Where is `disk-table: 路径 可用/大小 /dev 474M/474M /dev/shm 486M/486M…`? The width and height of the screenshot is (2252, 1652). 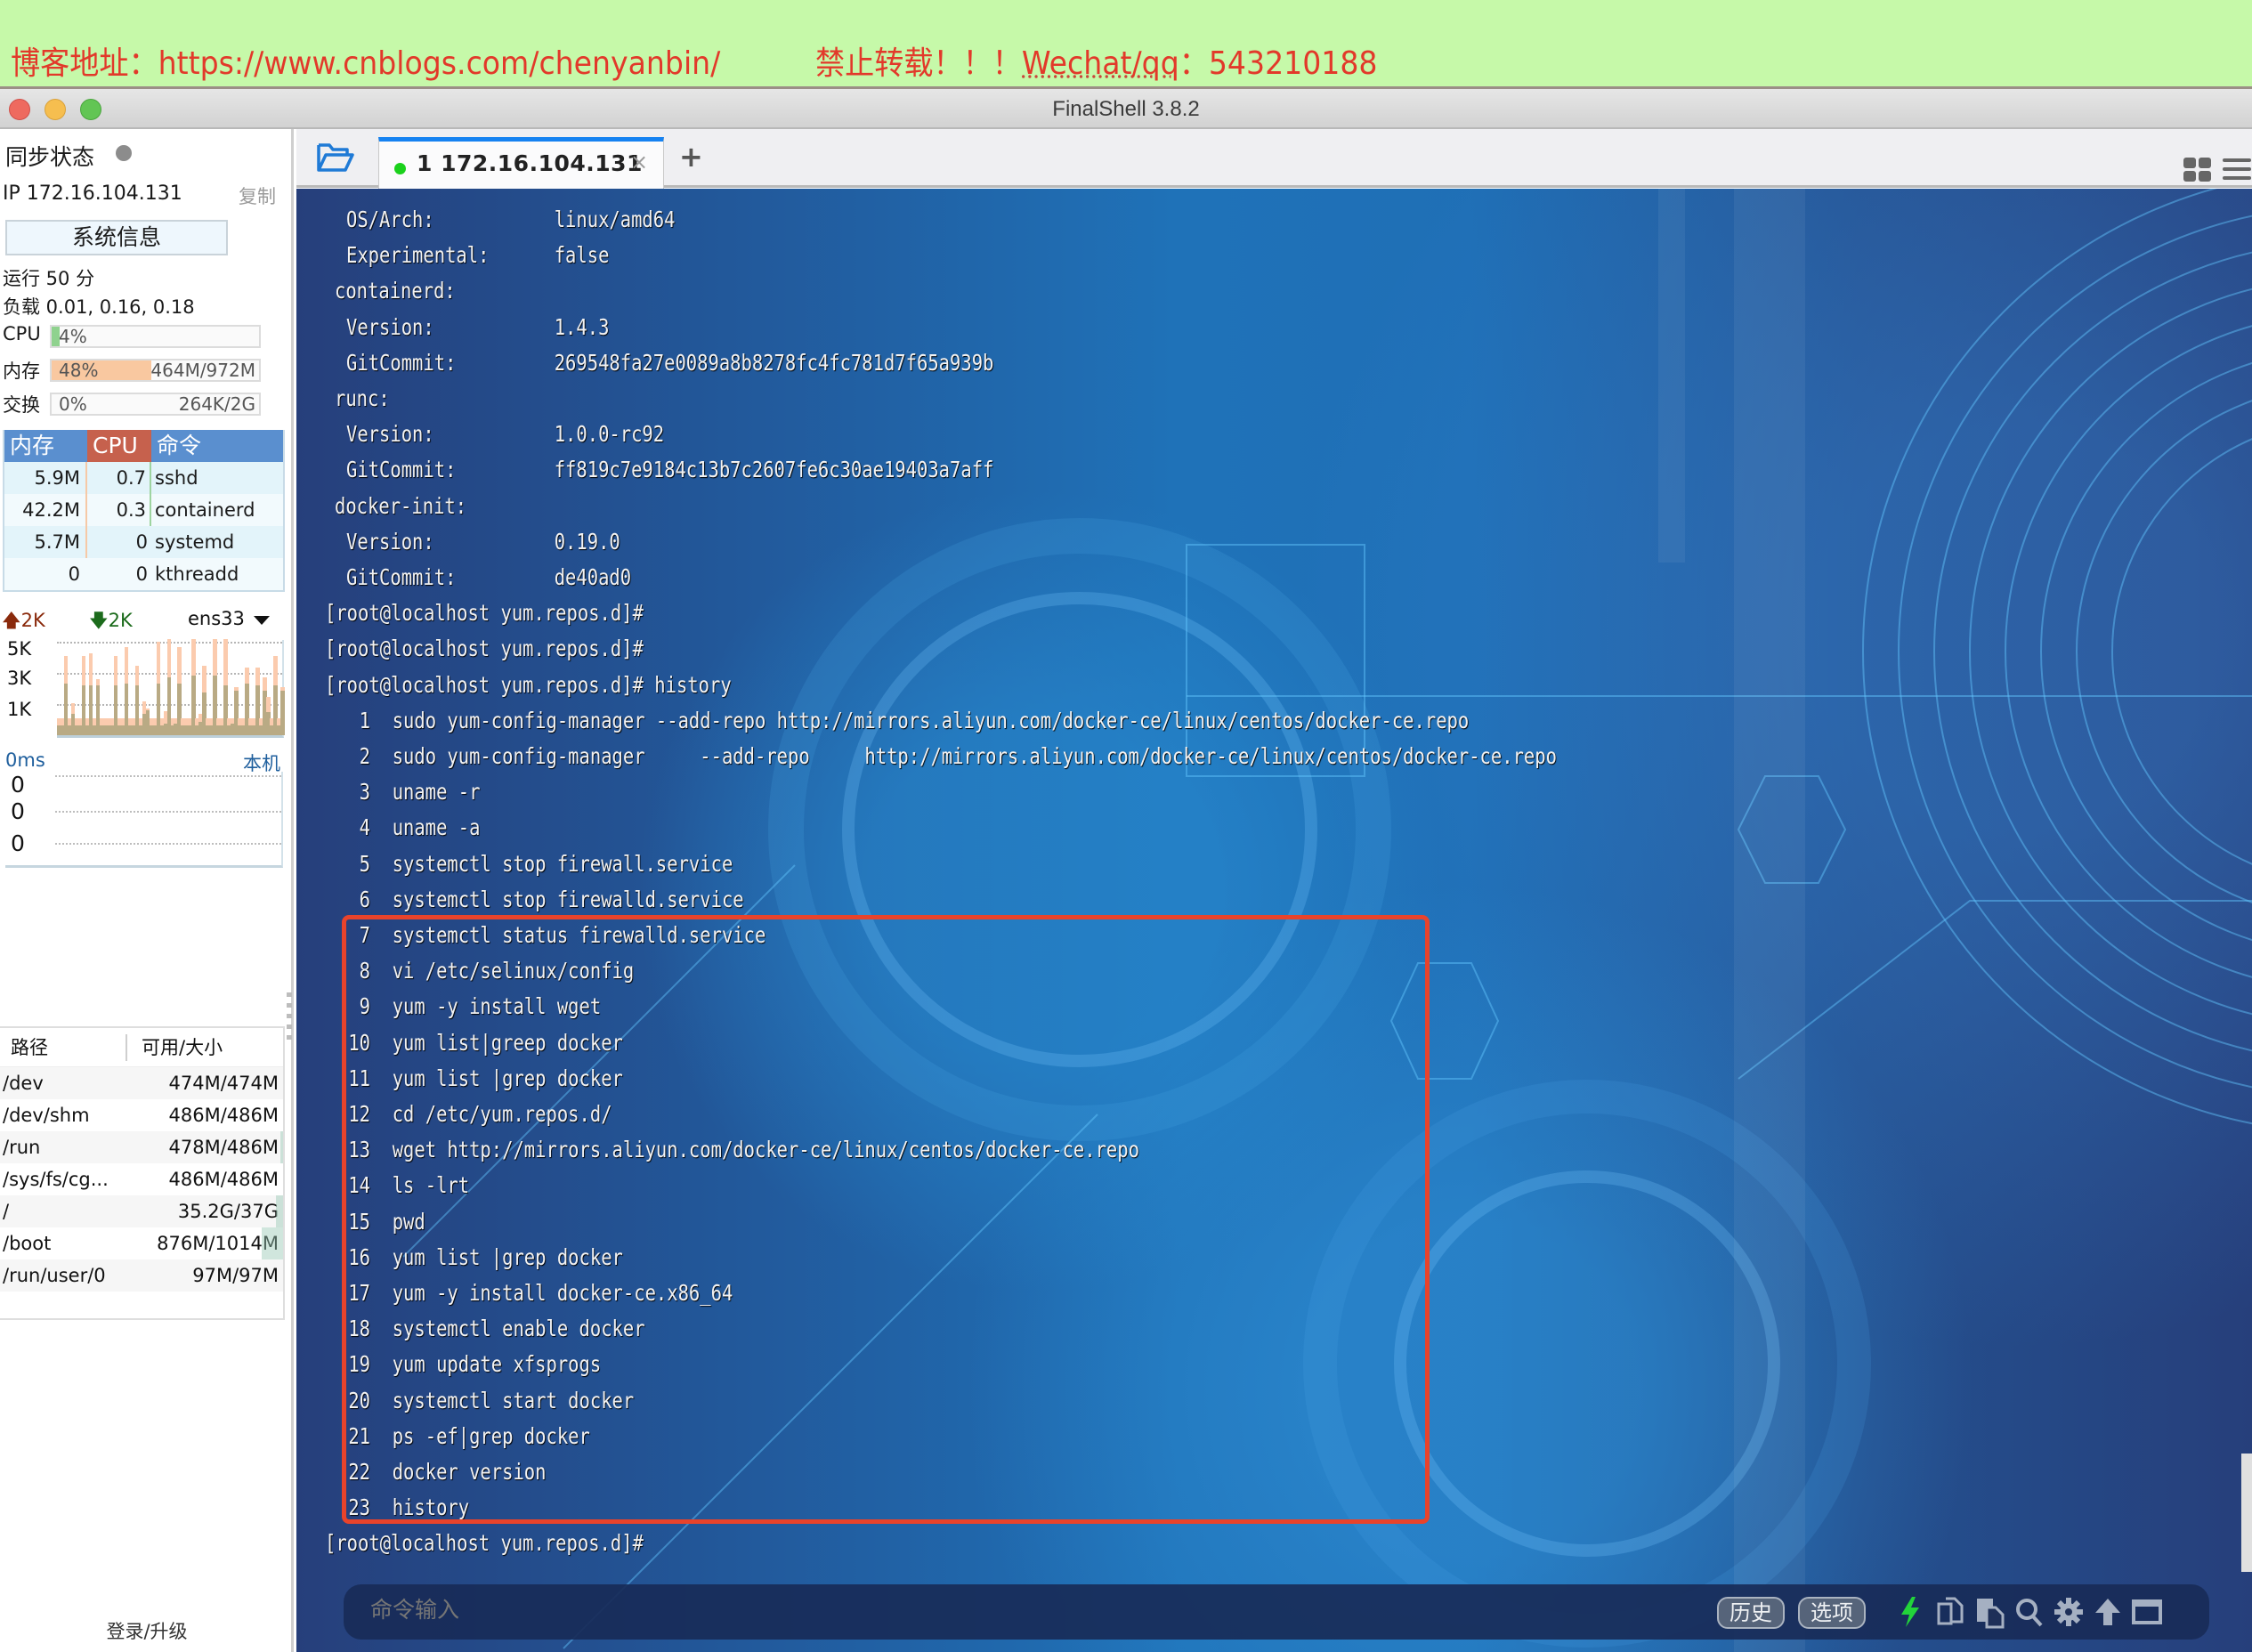
disk-table: 路径 可用/大小 /dev 474M/474M /dev/shm 486M/486M… is located at coordinates (142, 1173).